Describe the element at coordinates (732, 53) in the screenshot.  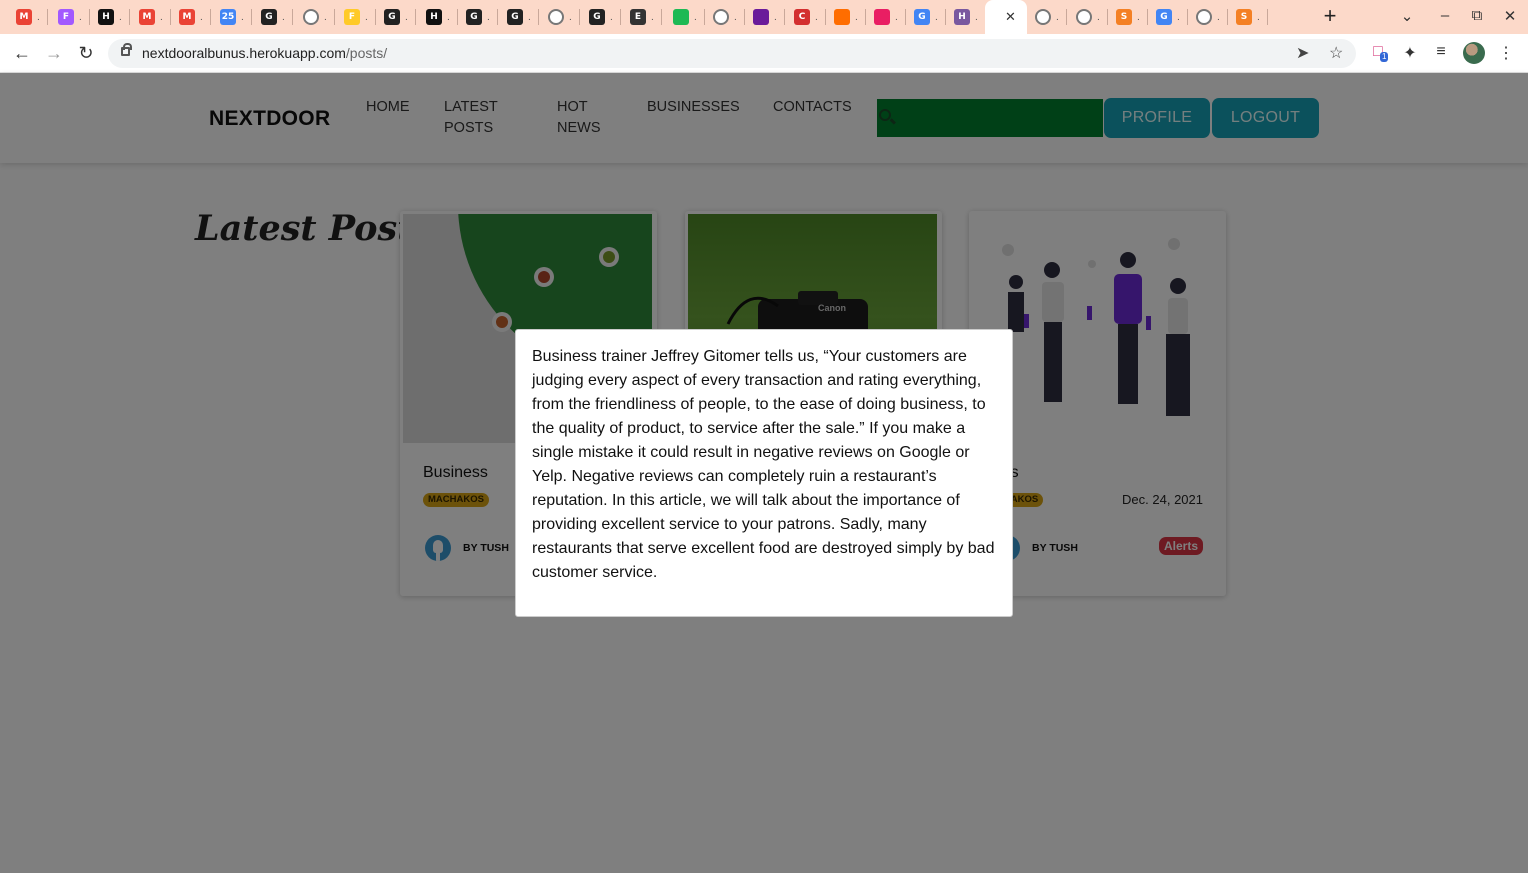
I see `address-bar: nextdooralbunus.herokuapp.com/posts/ ➤ ☆` at that location.